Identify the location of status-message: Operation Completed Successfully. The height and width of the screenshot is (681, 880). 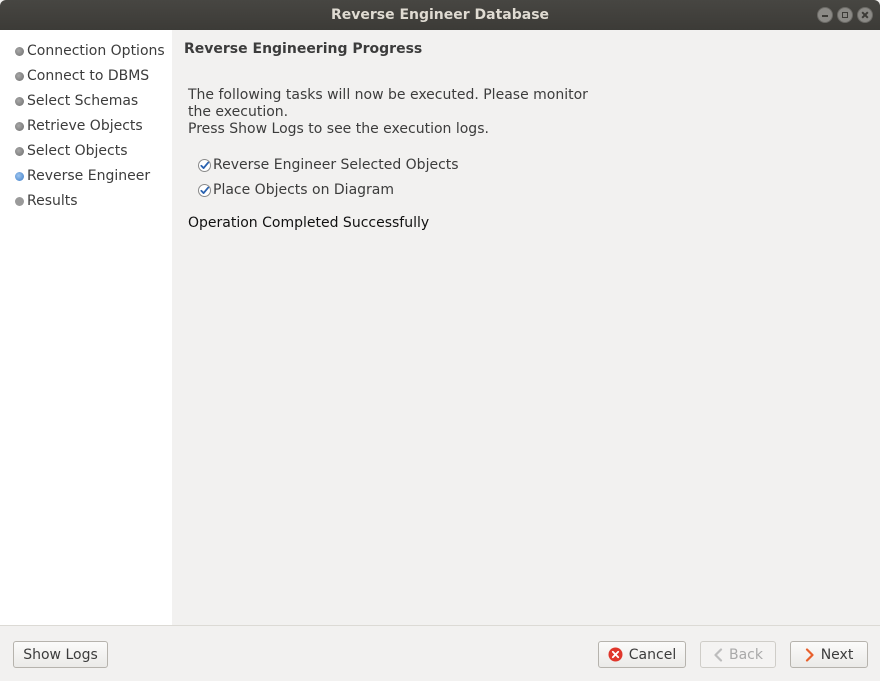
(309, 223).